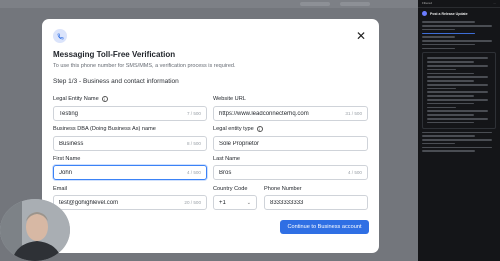 This screenshot has height=261, width=500. What do you see at coordinates (193, 143) in the screenshot?
I see `char-count: 8 / 500` at bounding box center [193, 143].